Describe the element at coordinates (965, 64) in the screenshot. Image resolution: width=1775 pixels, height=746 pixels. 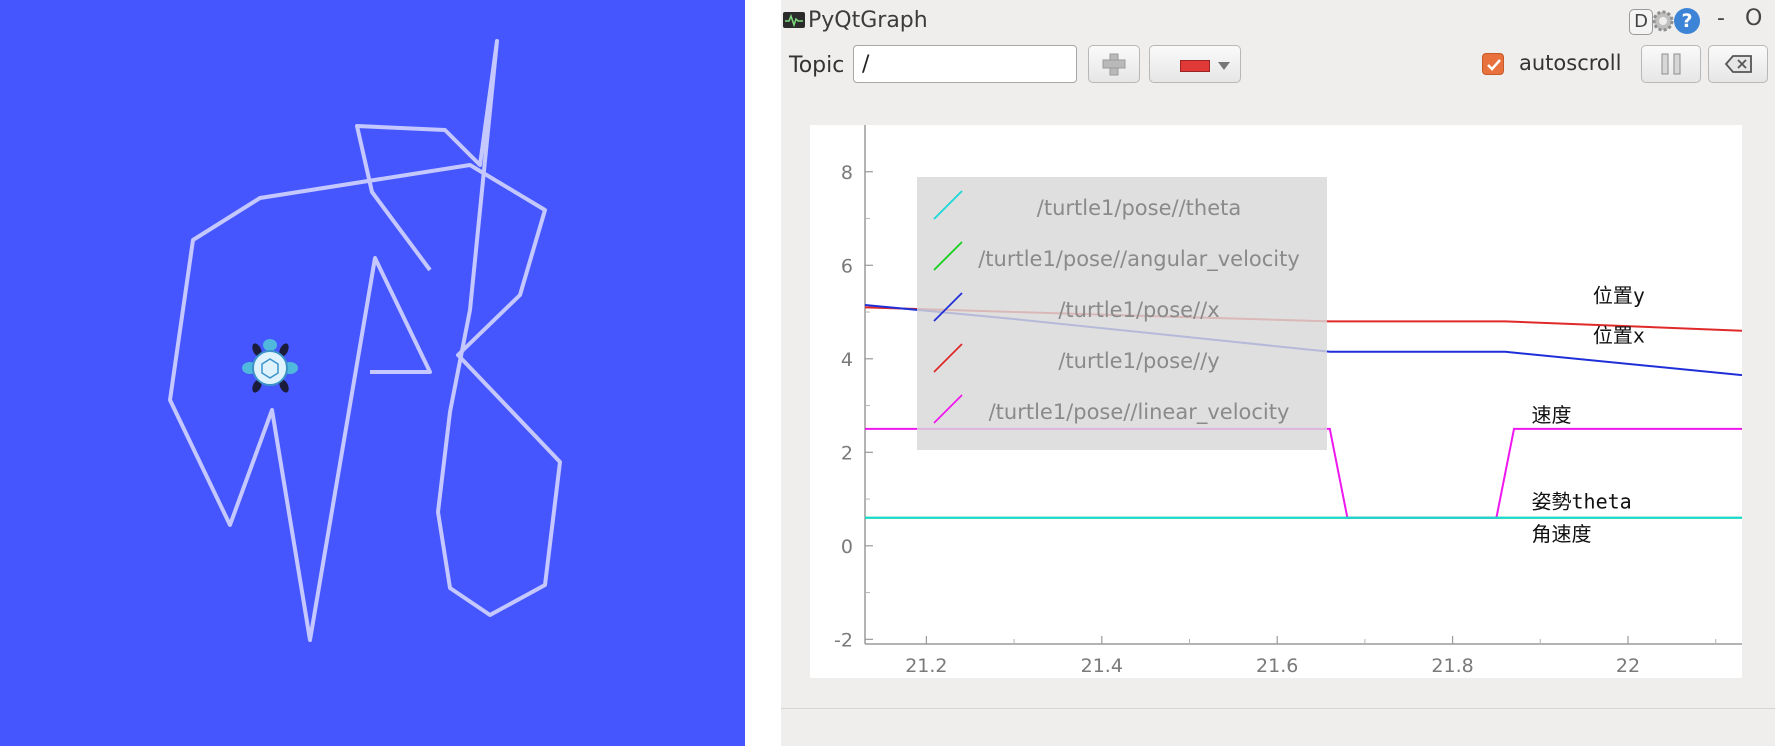
I see `topic-input` at that location.